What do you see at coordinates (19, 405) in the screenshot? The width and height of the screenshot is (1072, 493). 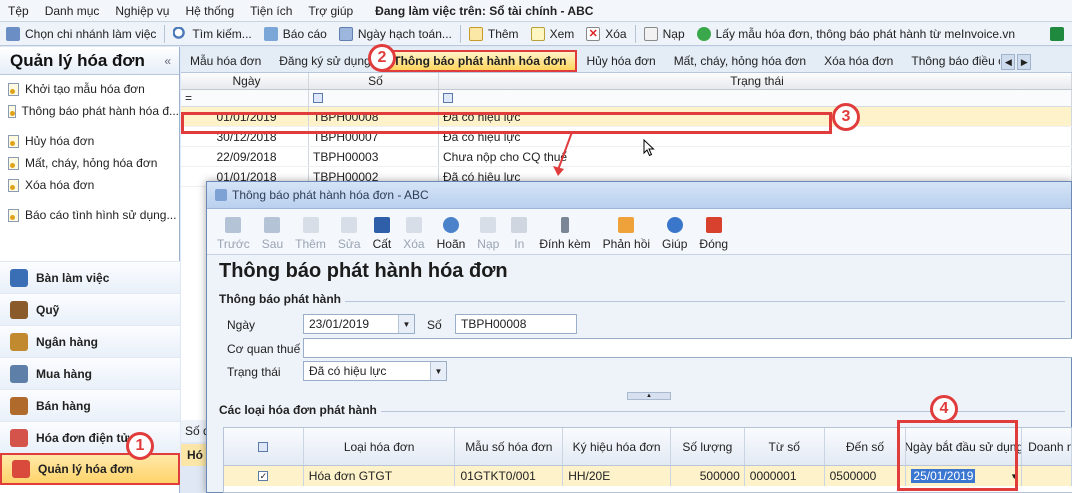 I see `sales-icon` at bounding box center [19, 405].